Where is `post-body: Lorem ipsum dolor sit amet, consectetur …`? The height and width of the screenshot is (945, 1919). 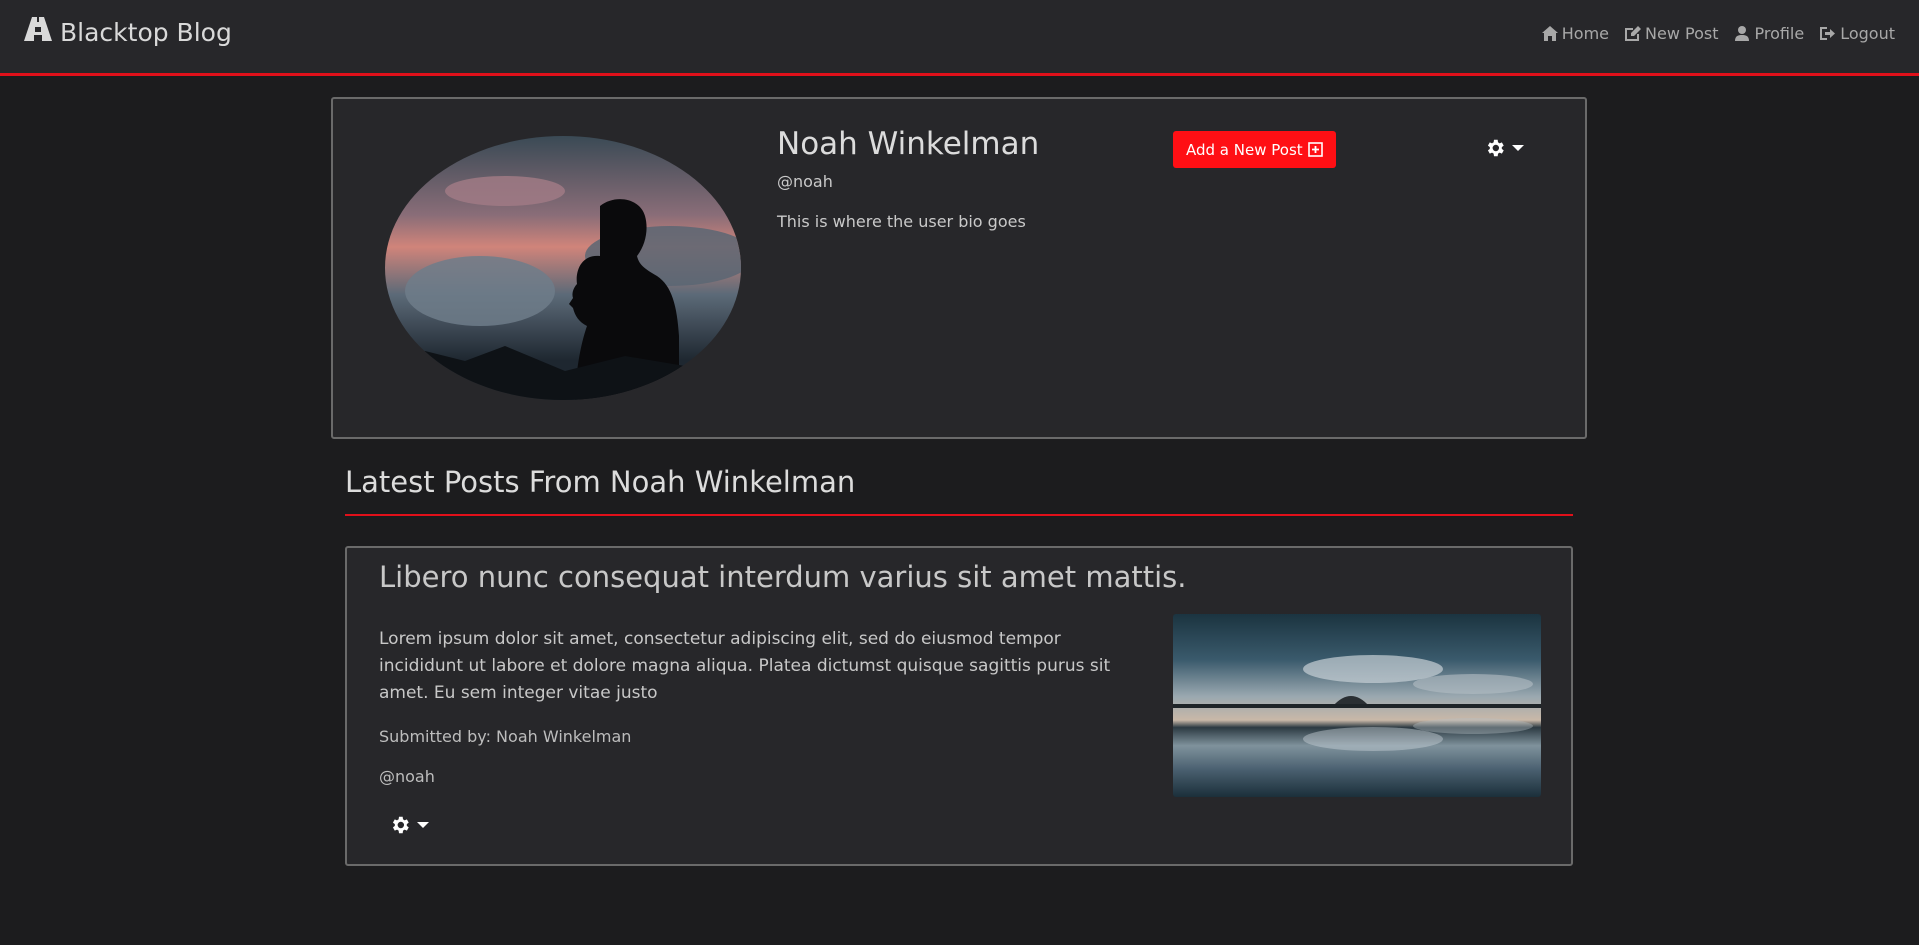
post-body: Lorem ipsum dolor sit amet, consectetur … is located at coordinates (745, 666).